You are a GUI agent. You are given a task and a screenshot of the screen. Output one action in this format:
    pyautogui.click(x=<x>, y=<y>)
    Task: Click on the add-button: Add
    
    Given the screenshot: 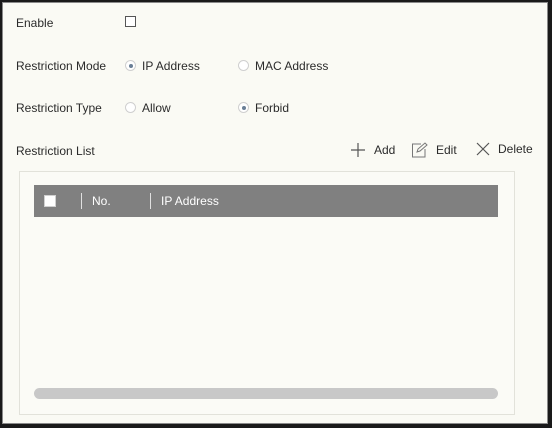 What is the action you would take?
    pyautogui.click(x=372, y=150)
    